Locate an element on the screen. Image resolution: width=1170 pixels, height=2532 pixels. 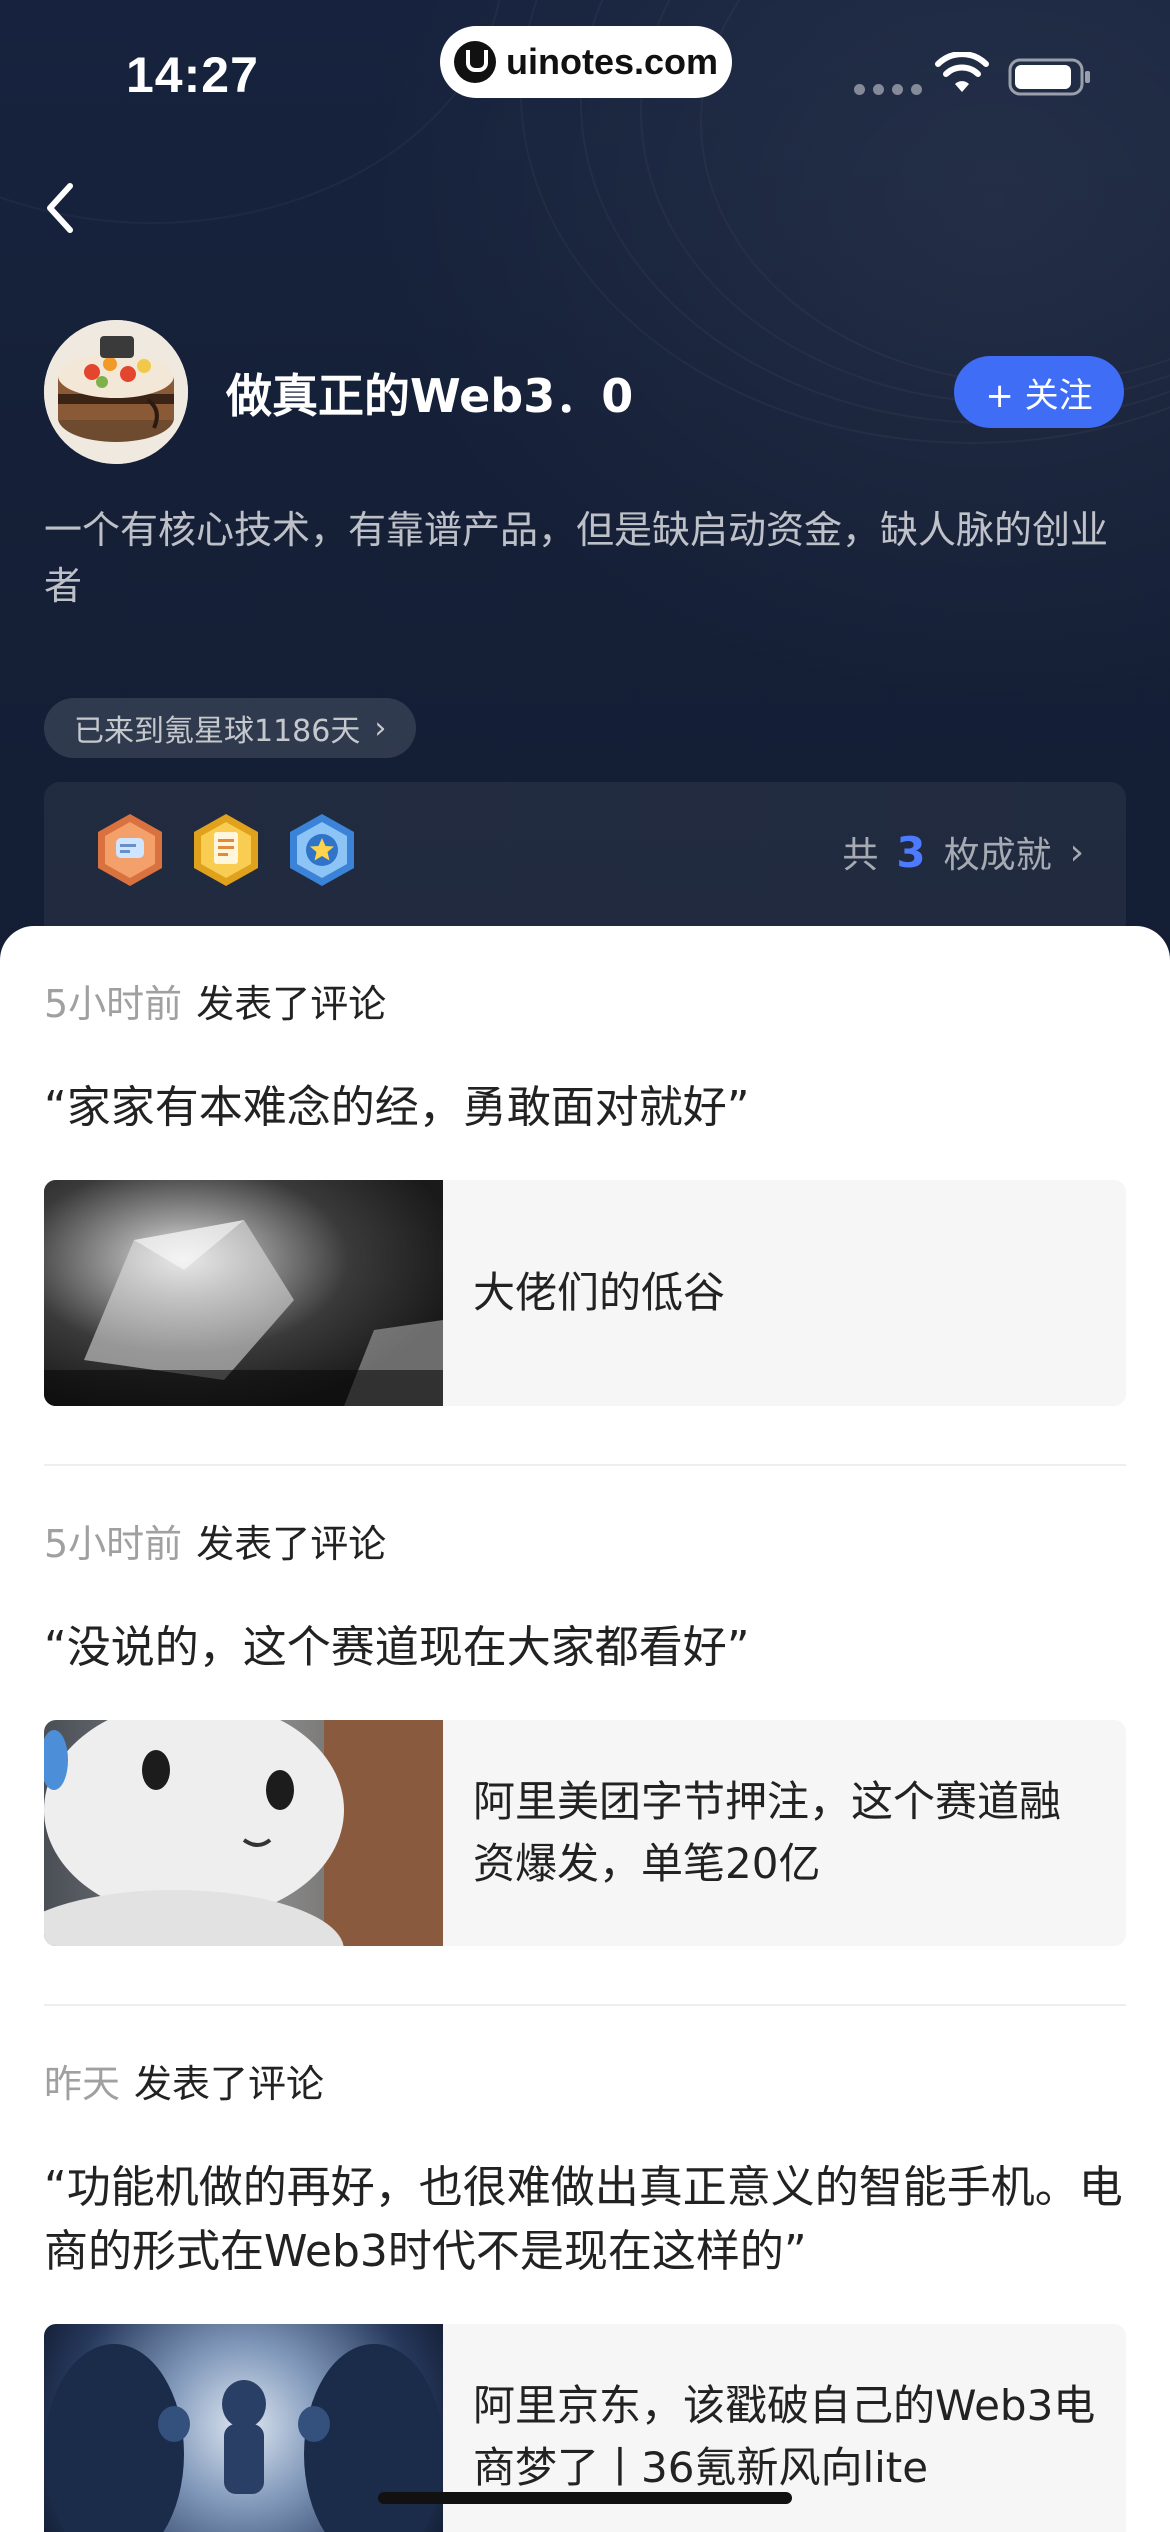
feed-item-time: 昨天 is located at coordinates (82, 2084).